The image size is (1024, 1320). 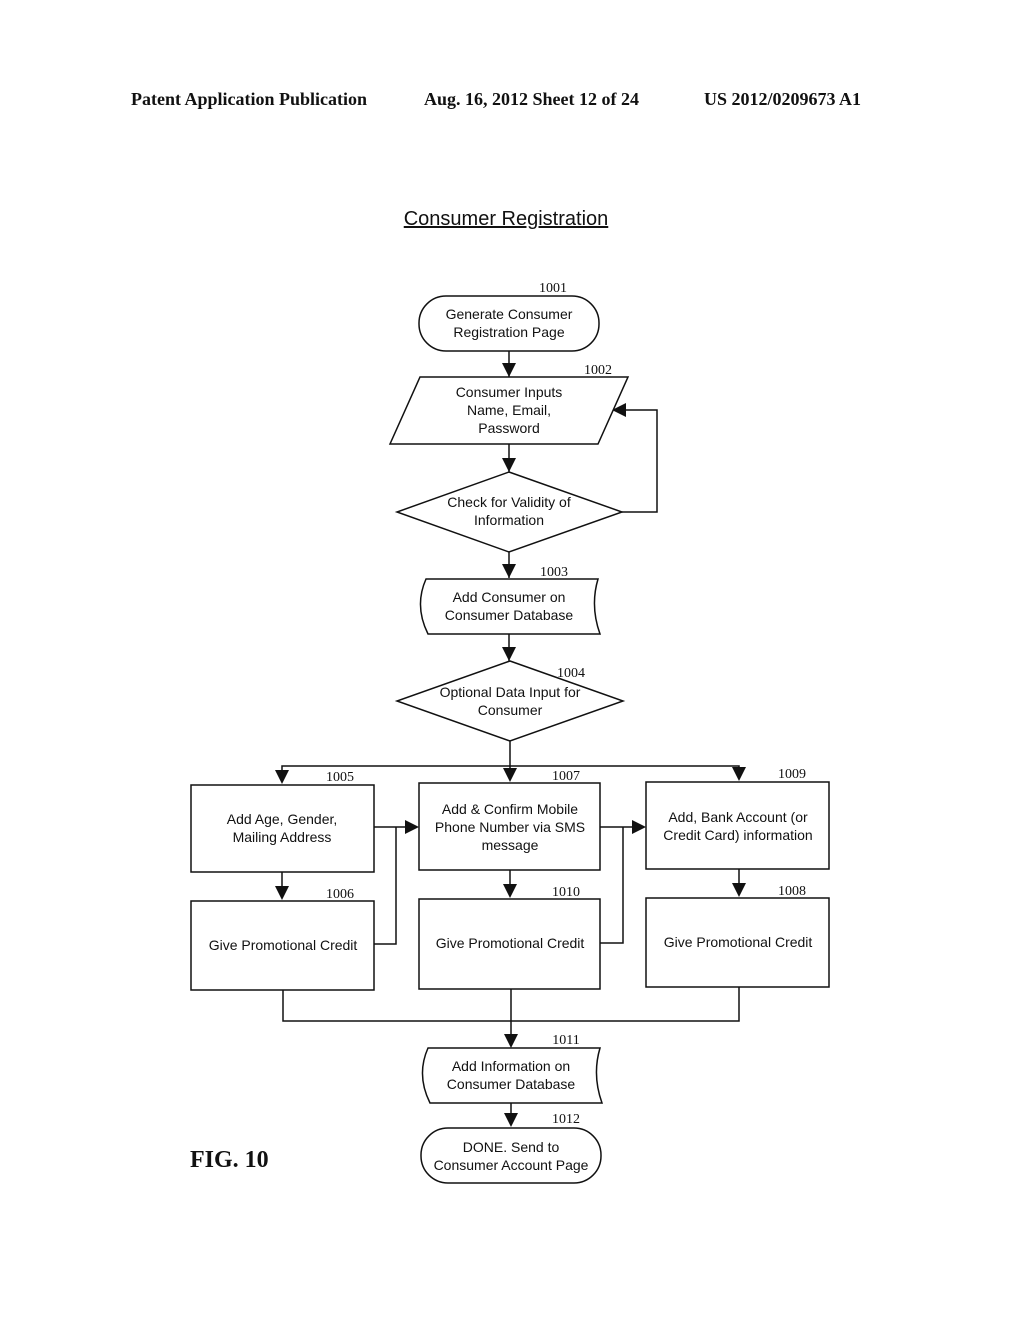 I want to click on ref-1004: 1004, so click(x=571, y=673).